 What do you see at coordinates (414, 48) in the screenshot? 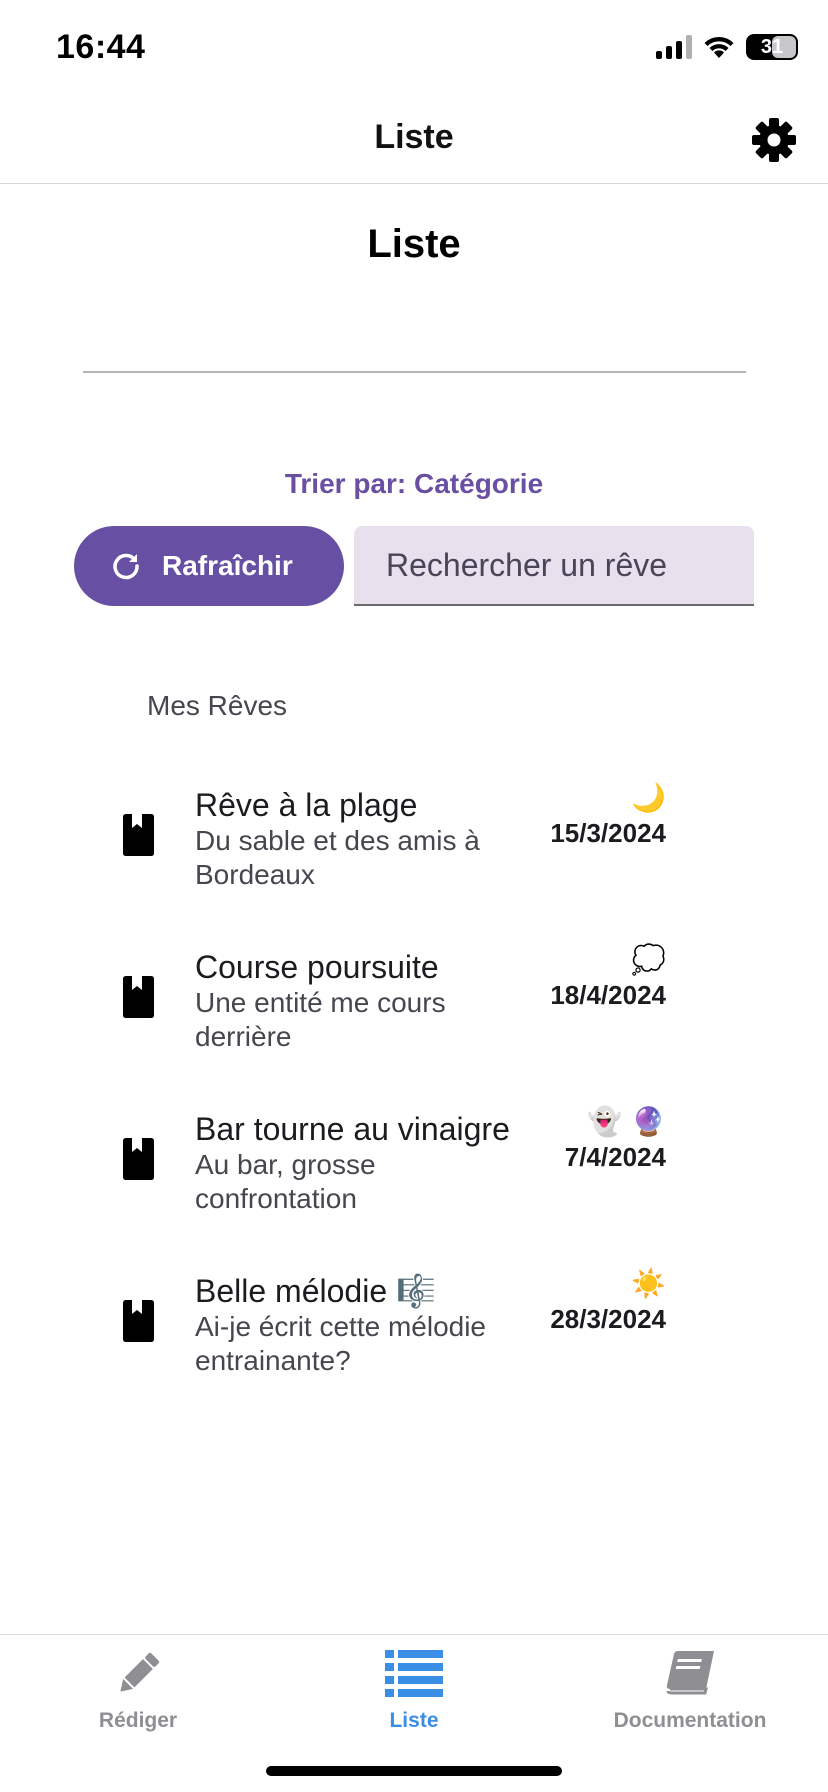
I see `status-bar: 16:44 31` at bounding box center [414, 48].